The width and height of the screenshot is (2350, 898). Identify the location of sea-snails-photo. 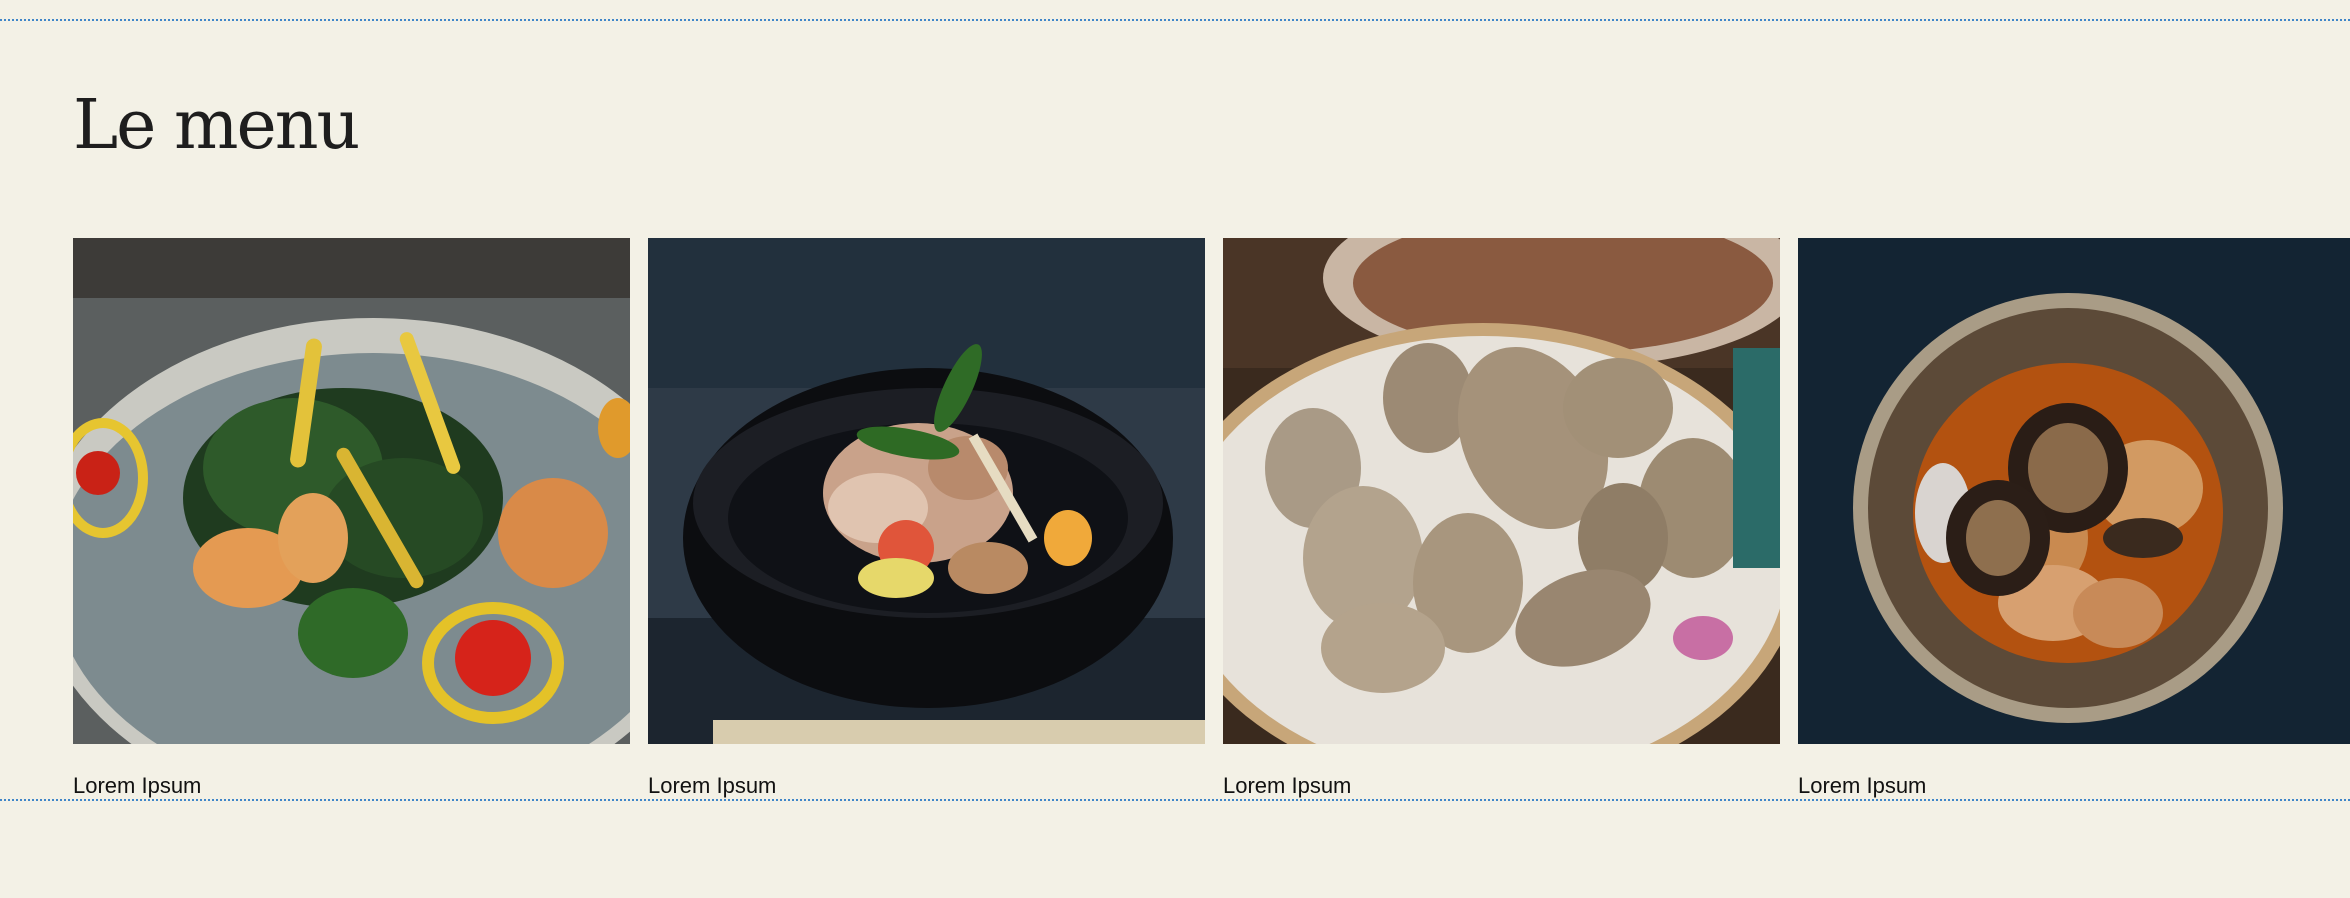
(1501, 491).